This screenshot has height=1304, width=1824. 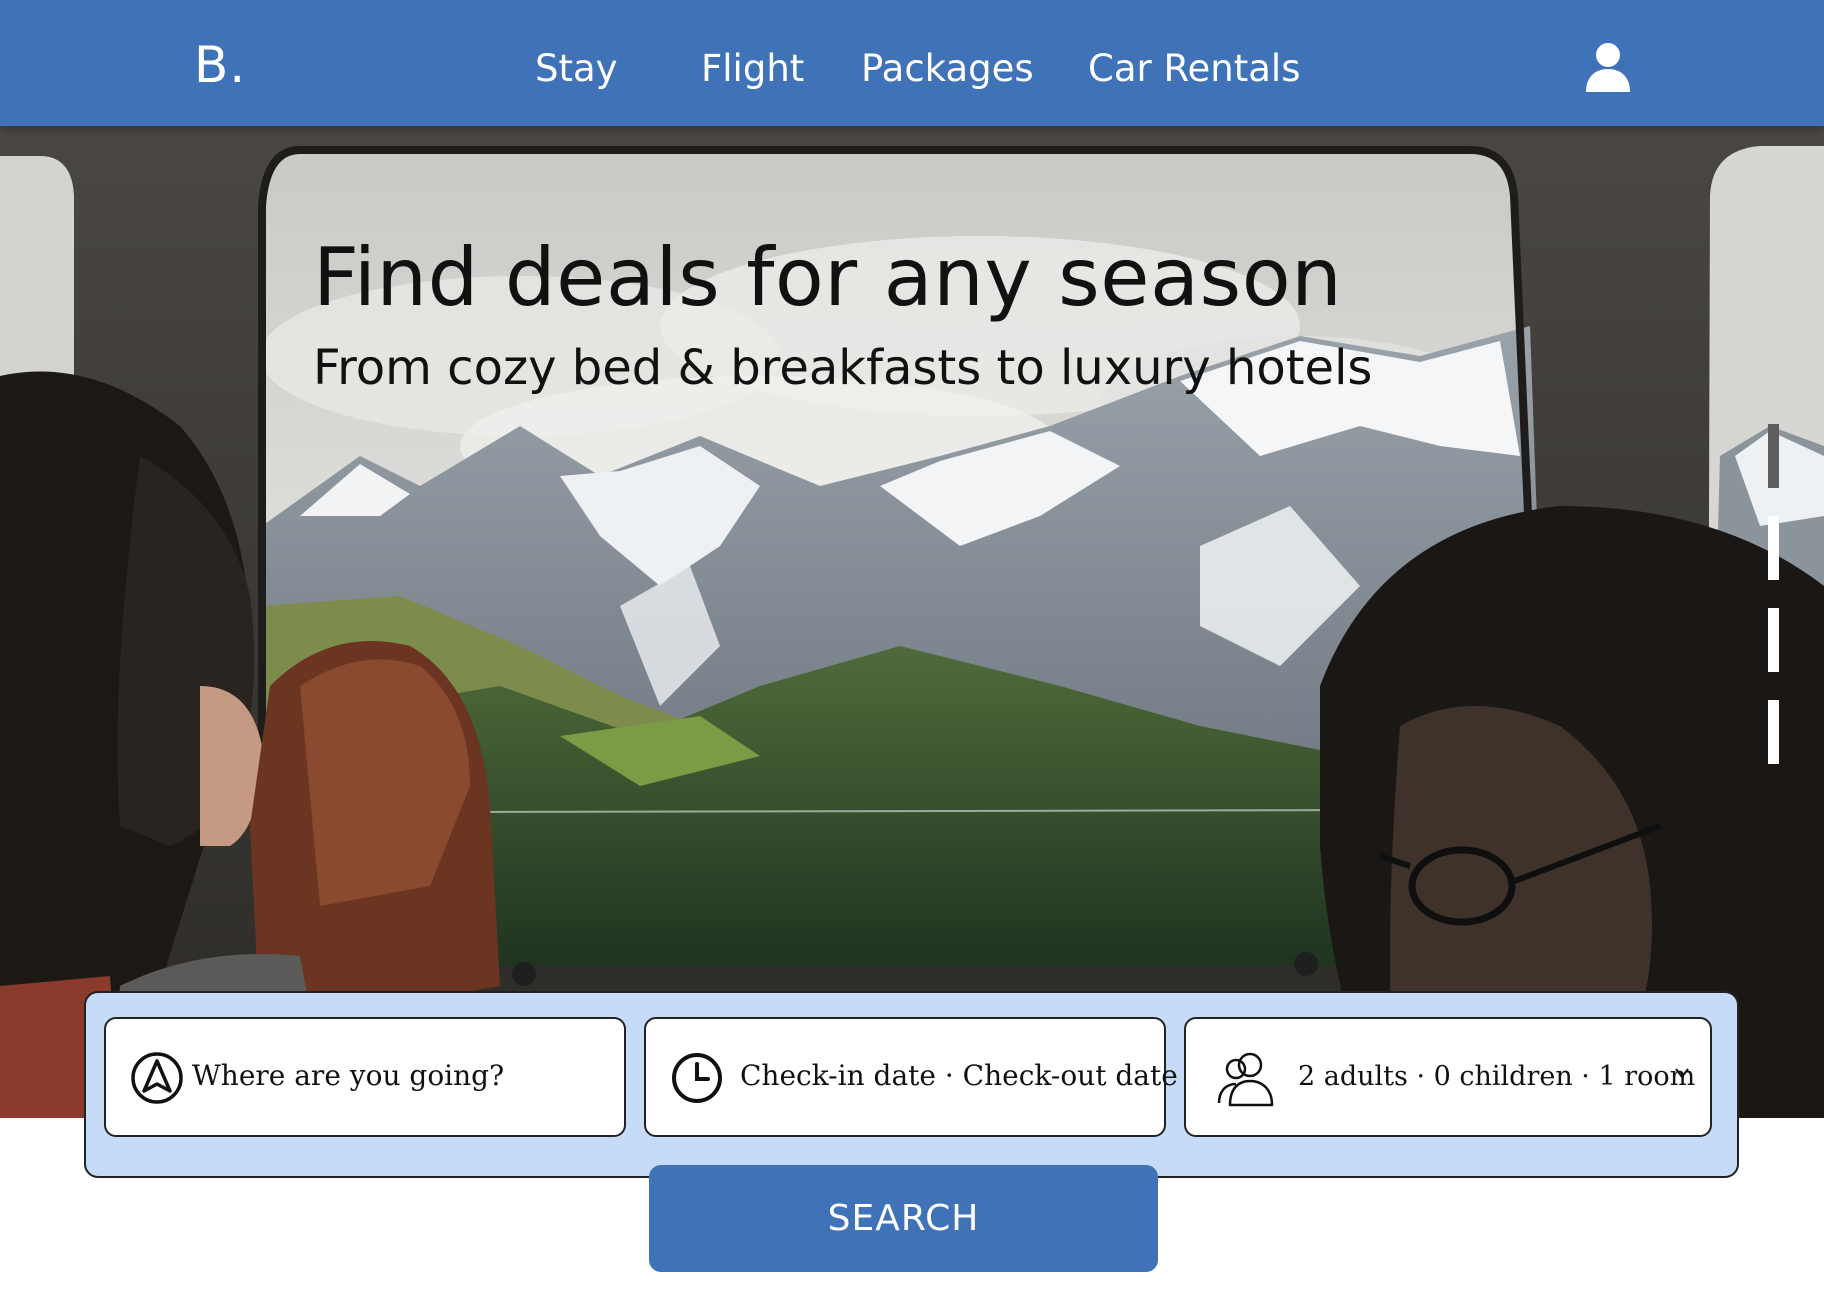 I want to click on people-icon, so click(x=1245, y=1079).